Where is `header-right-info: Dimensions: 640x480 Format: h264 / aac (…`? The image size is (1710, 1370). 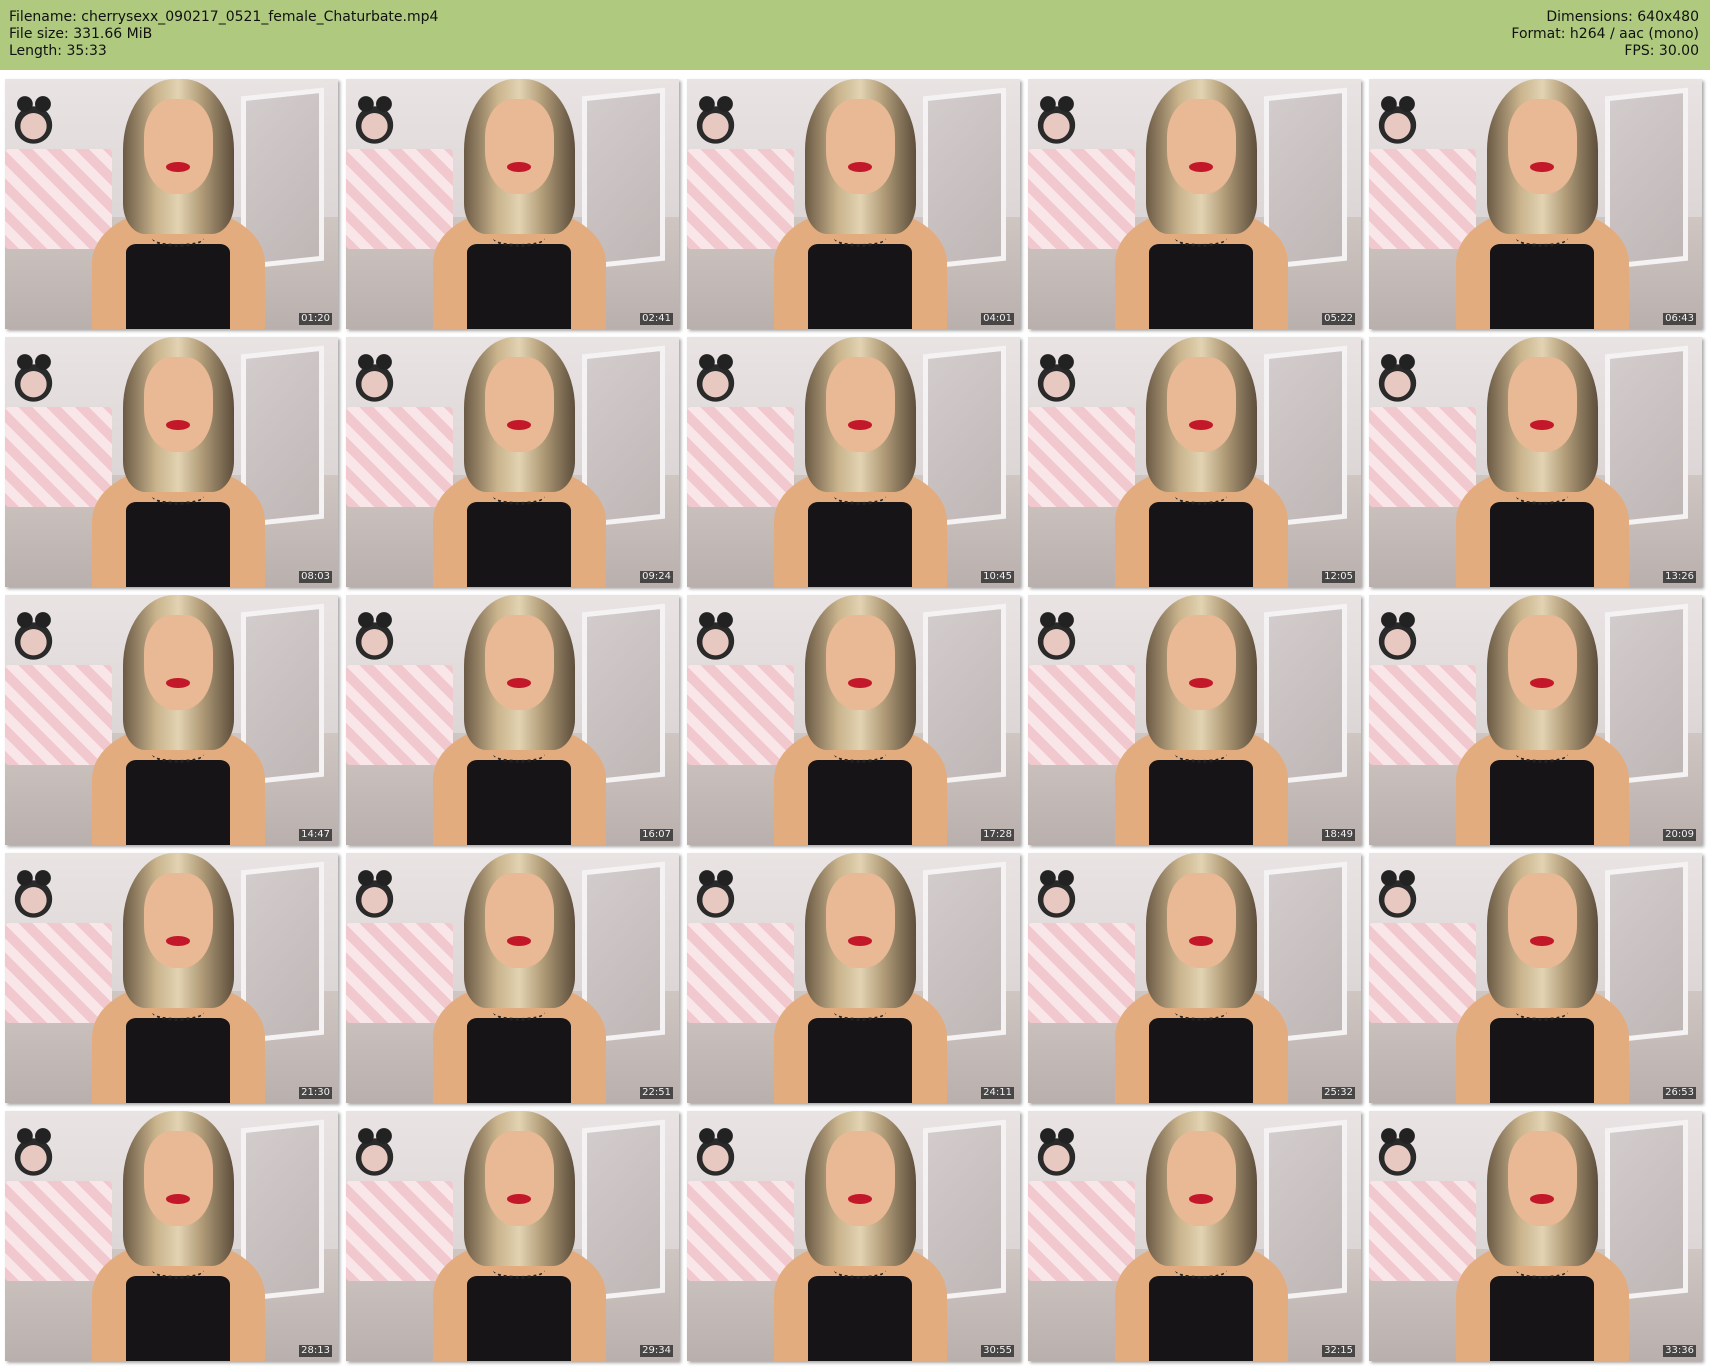 header-right-info: Dimensions: 640x480 Format: h264 / aac (… is located at coordinates (1605, 34).